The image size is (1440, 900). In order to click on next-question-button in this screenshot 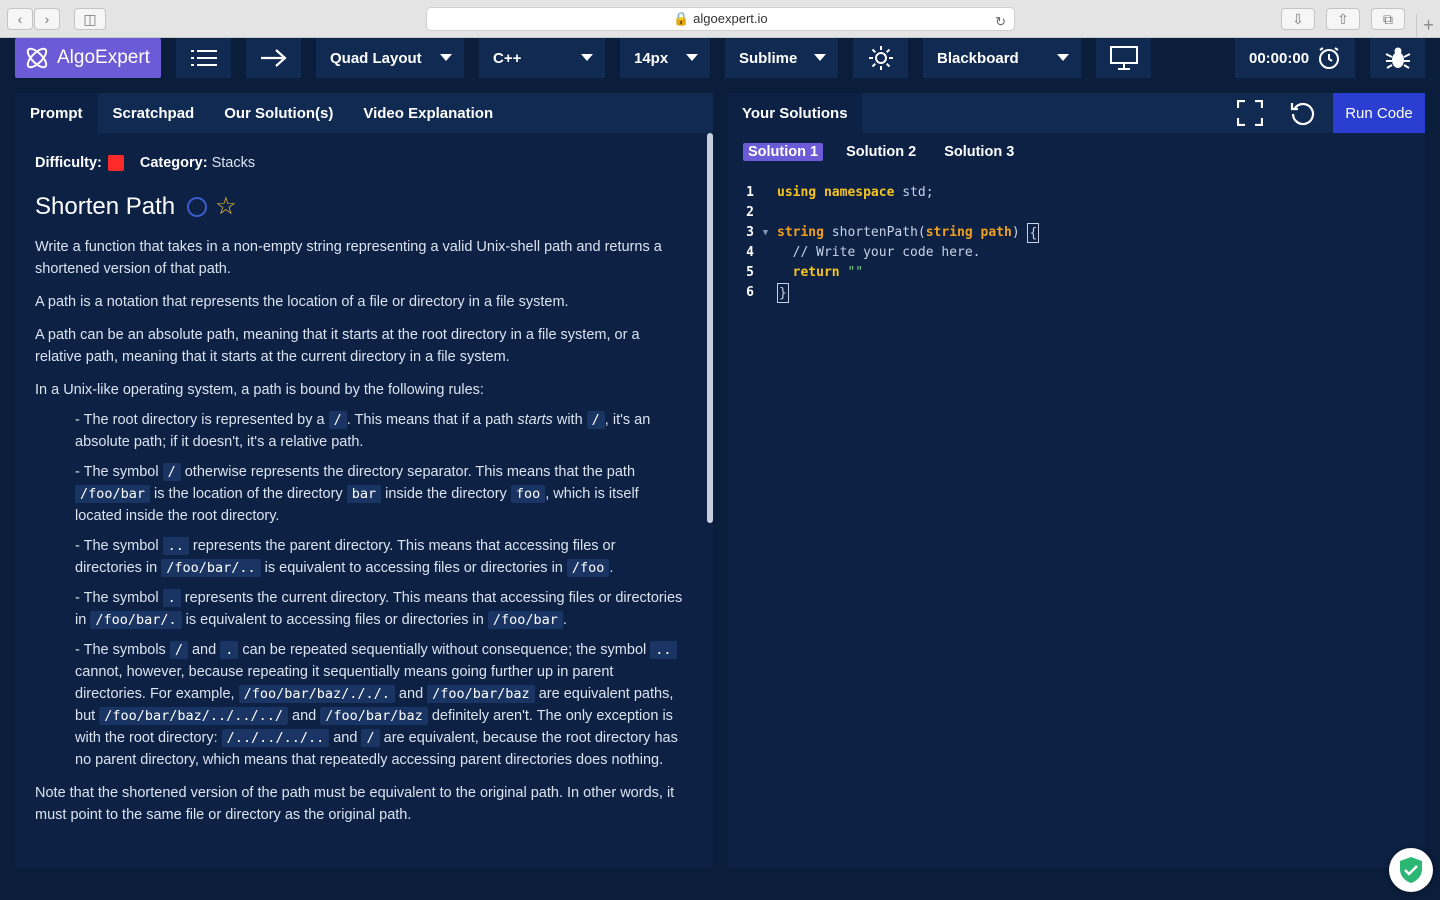, I will do `click(273, 58)`.